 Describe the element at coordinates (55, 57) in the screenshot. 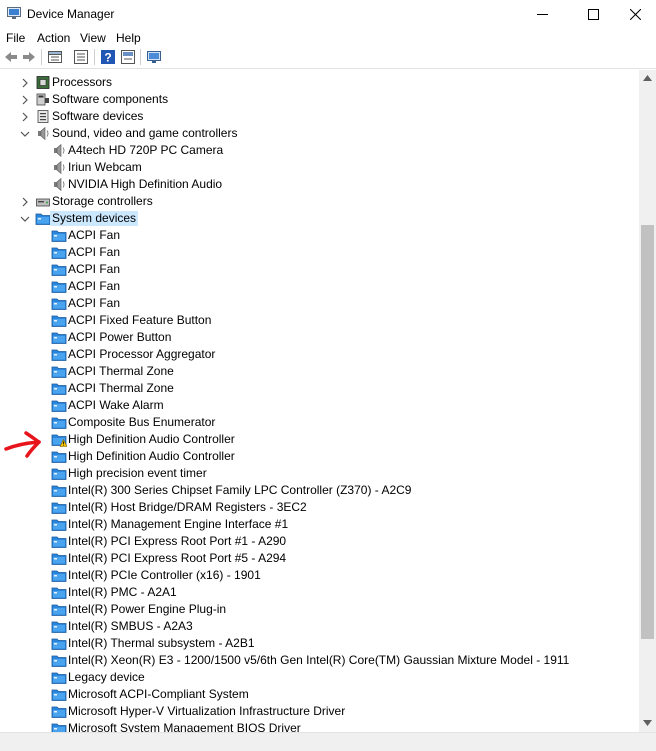

I see `properties-sheet-icon` at that location.